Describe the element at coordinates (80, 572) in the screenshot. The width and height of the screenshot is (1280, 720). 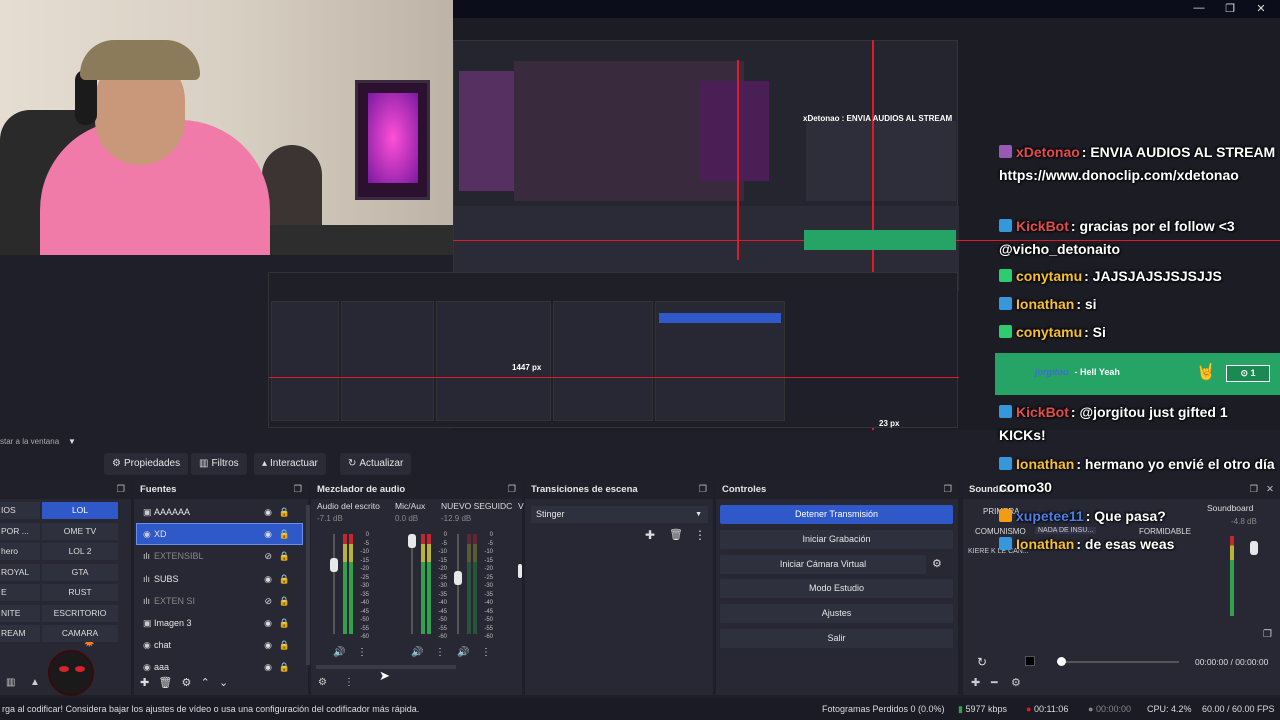
I see `scene-item: GTA` at that location.